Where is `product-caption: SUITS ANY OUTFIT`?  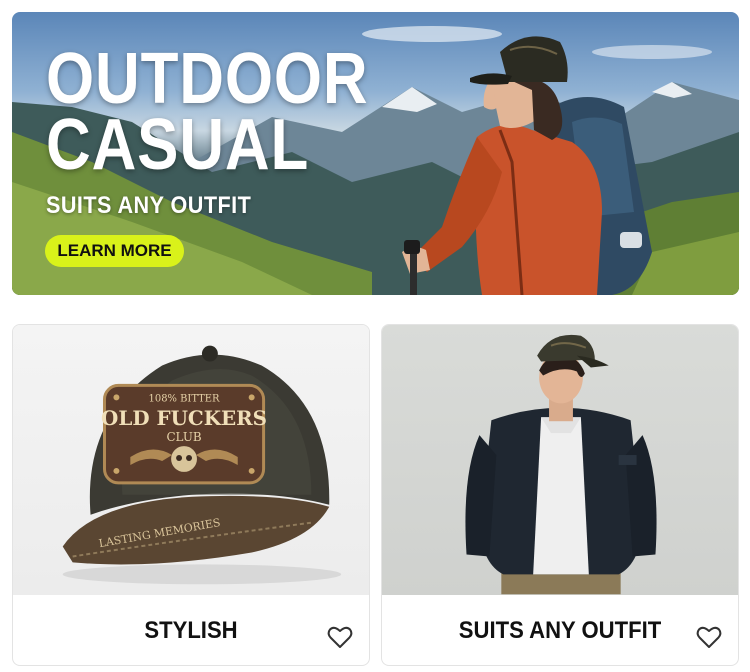 product-caption: SUITS ANY OUTFIT is located at coordinates (560, 630).